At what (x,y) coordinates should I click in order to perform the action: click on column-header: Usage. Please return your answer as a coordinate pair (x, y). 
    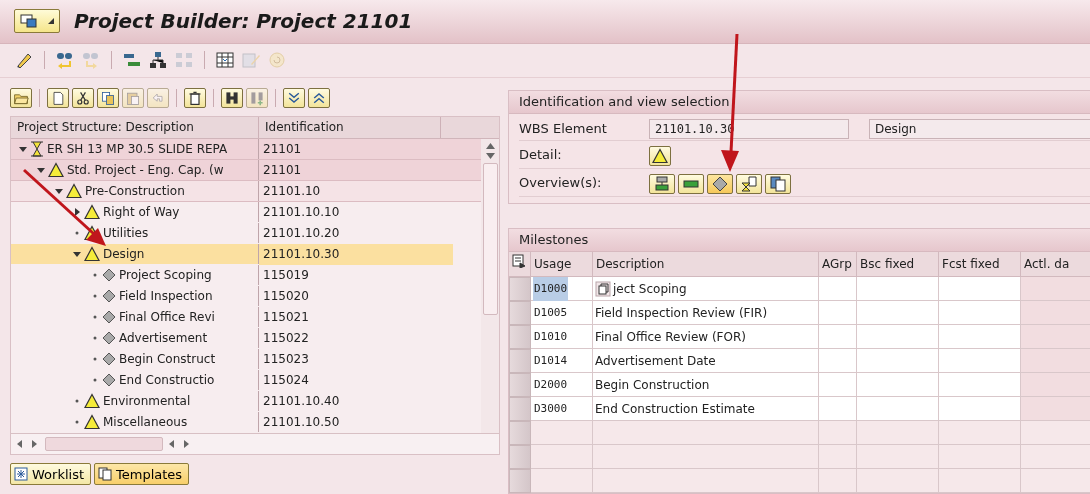
    Looking at the image, I should click on (562, 264).